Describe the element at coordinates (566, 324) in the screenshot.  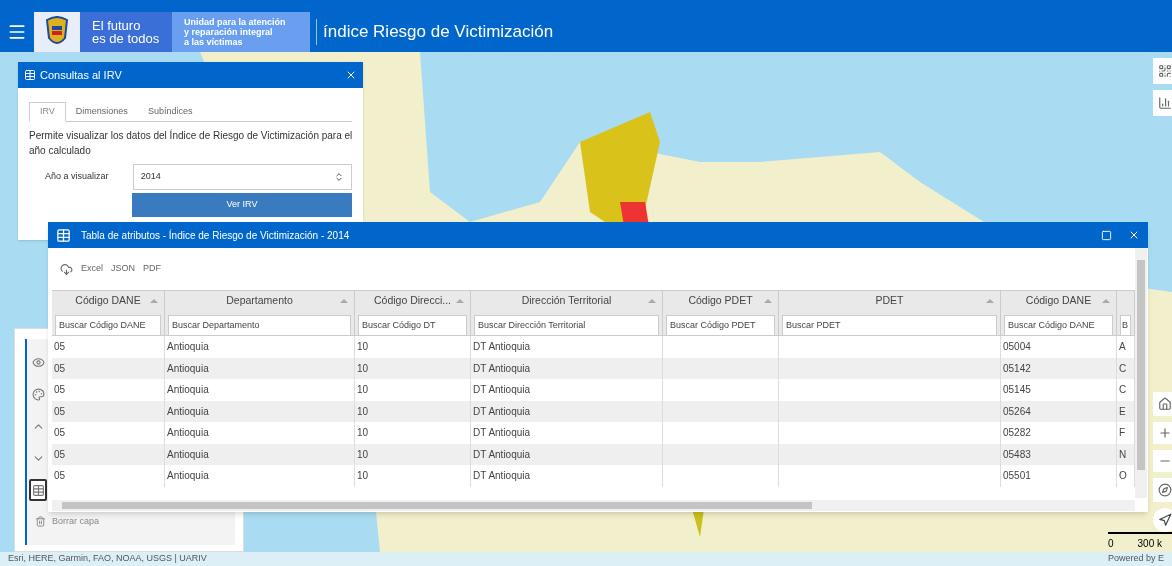
I see `column-filter-field: Buscar Dirección Territorial` at that location.